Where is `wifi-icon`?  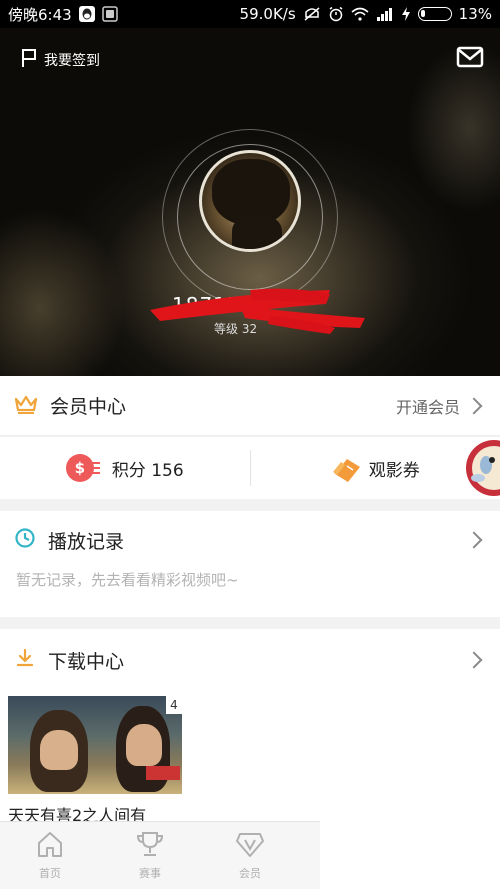 wifi-icon is located at coordinates (360, 14).